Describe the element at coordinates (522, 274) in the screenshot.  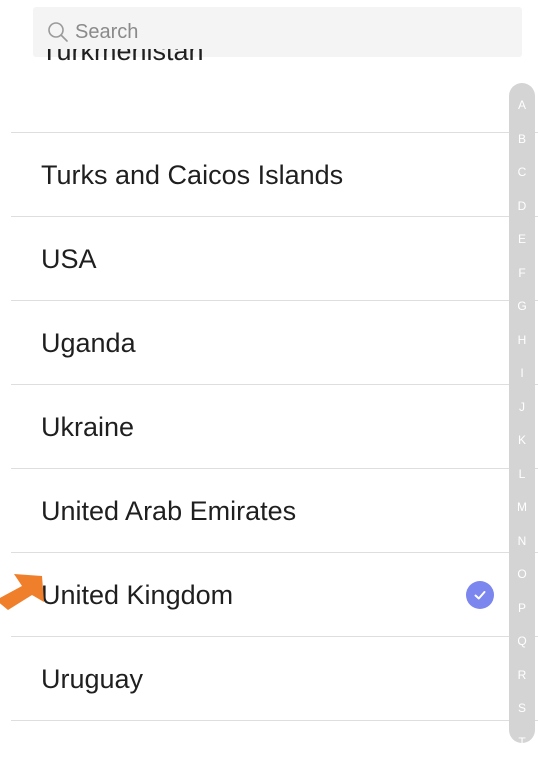
I see `index-letter: F` at that location.